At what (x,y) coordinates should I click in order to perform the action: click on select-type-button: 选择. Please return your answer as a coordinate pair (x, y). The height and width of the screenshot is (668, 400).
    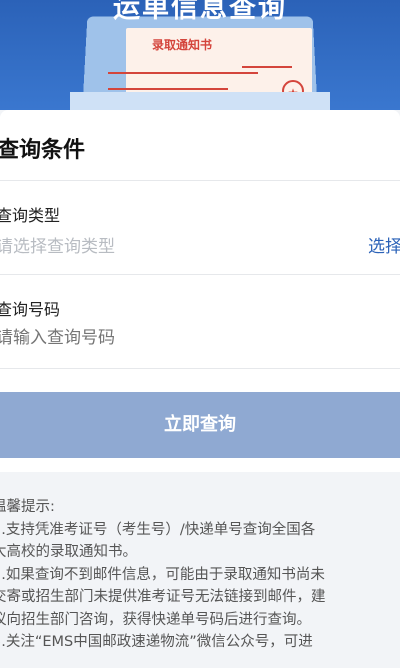
    Looking at the image, I should click on (384, 244).